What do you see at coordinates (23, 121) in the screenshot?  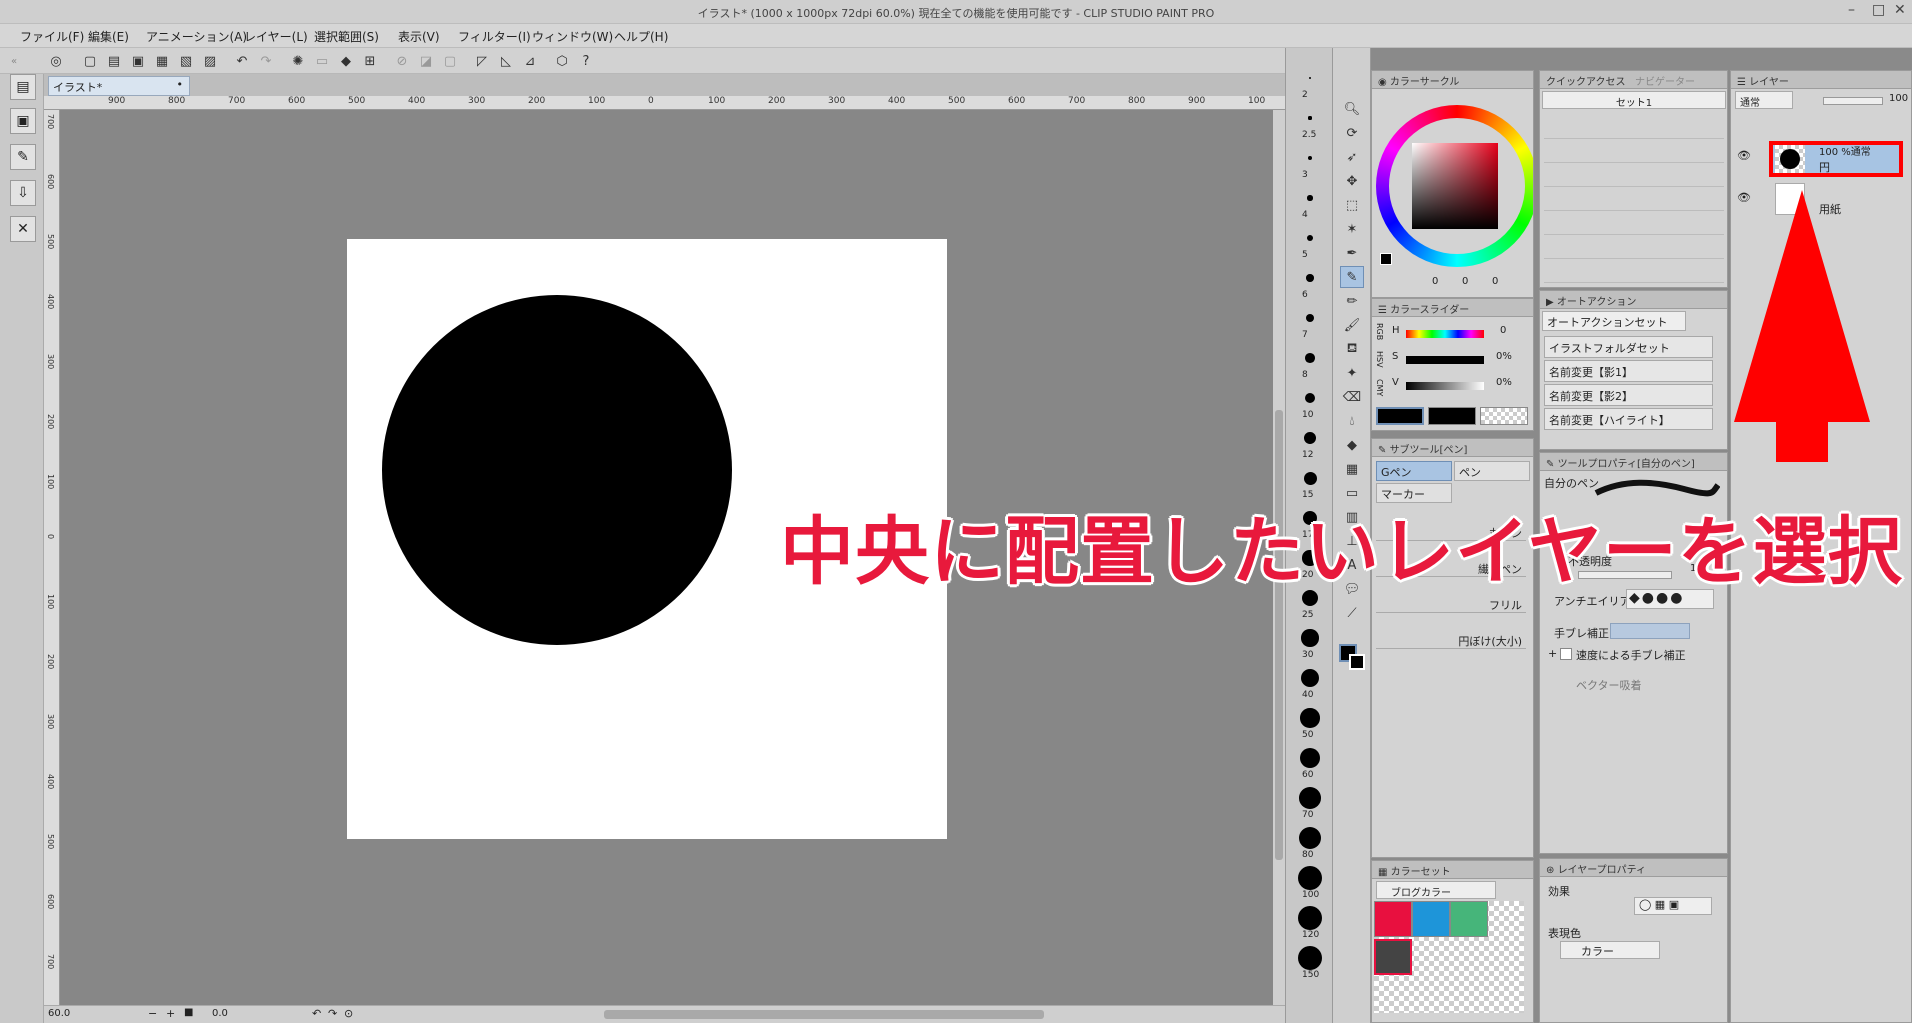 I see `open-document-icon: ▣` at bounding box center [23, 121].